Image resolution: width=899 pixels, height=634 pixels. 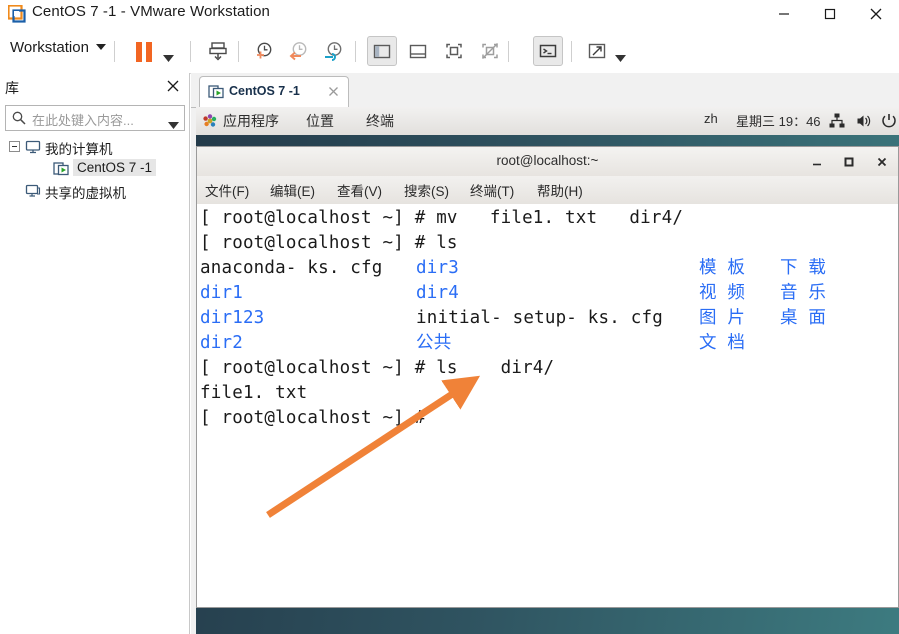 I want to click on gnome-menu-applications: 应用程序, so click(x=251, y=121).